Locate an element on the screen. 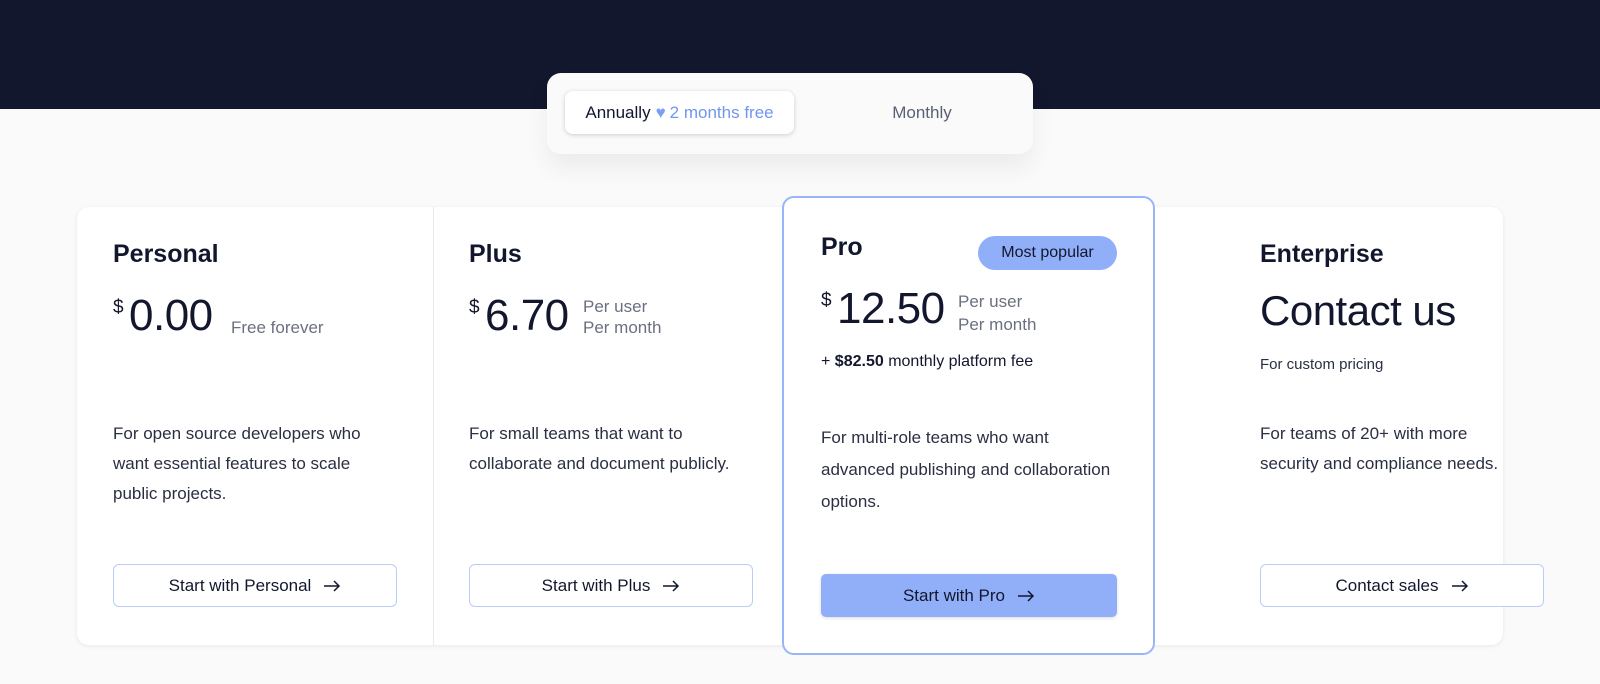 This screenshot has height=684, width=1600. fee-suffix: monthly platform fee is located at coordinates (961, 361).